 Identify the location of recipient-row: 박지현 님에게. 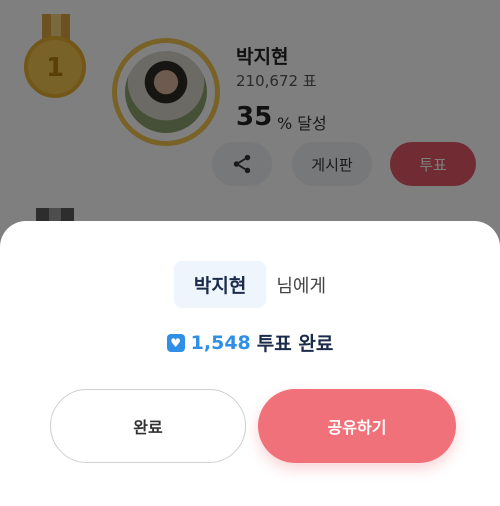
(250, 284).